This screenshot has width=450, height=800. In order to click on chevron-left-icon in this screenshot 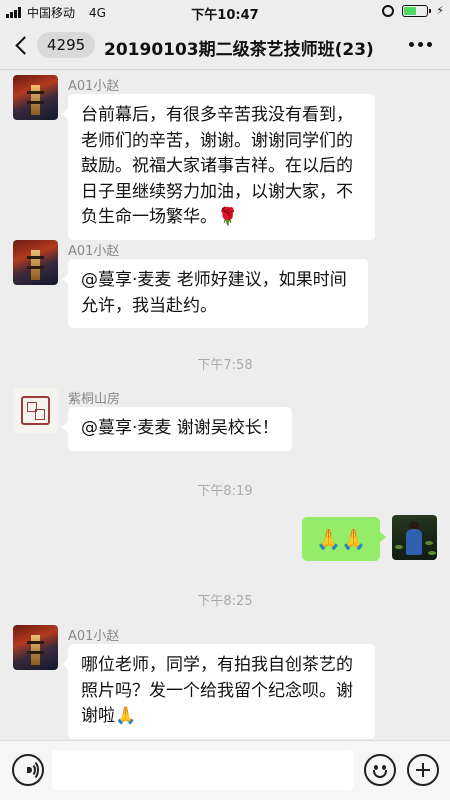, I will do `click(24, 45)`.